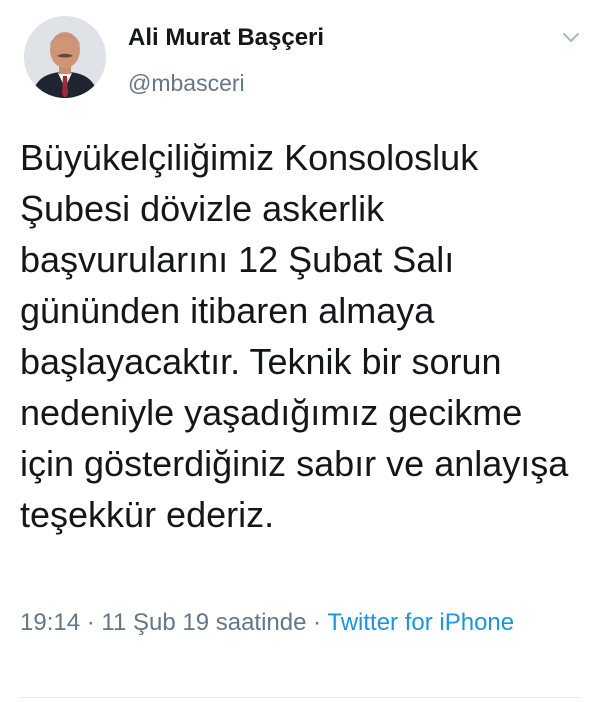 Image resolution: width=600 pixels, height=702 pixels. I want to click on profile-photo-icon, so click(65, 57).